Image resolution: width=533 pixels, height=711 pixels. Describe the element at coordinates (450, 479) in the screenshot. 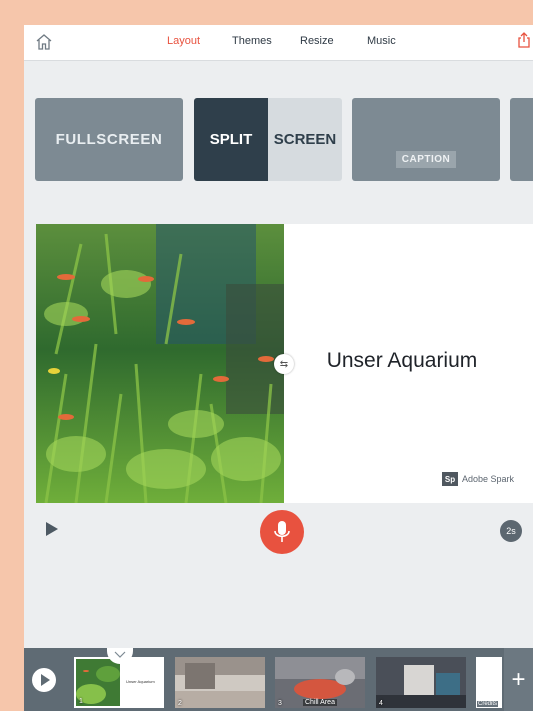

I see `spark-logo-icon: Sp` at that location.